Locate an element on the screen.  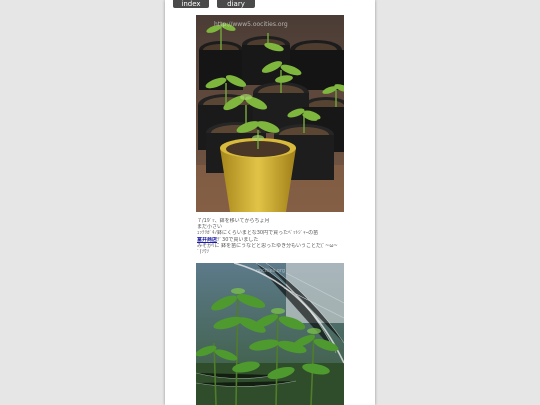
photo-watermark: http://www5.oocities.org is located at coordinates (251, 24).